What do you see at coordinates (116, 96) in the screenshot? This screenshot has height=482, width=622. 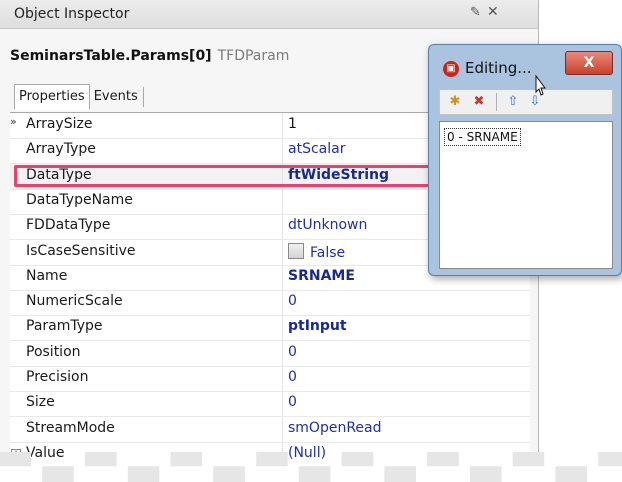 I see `tab-events: Events` at bounding box center [116, 96].